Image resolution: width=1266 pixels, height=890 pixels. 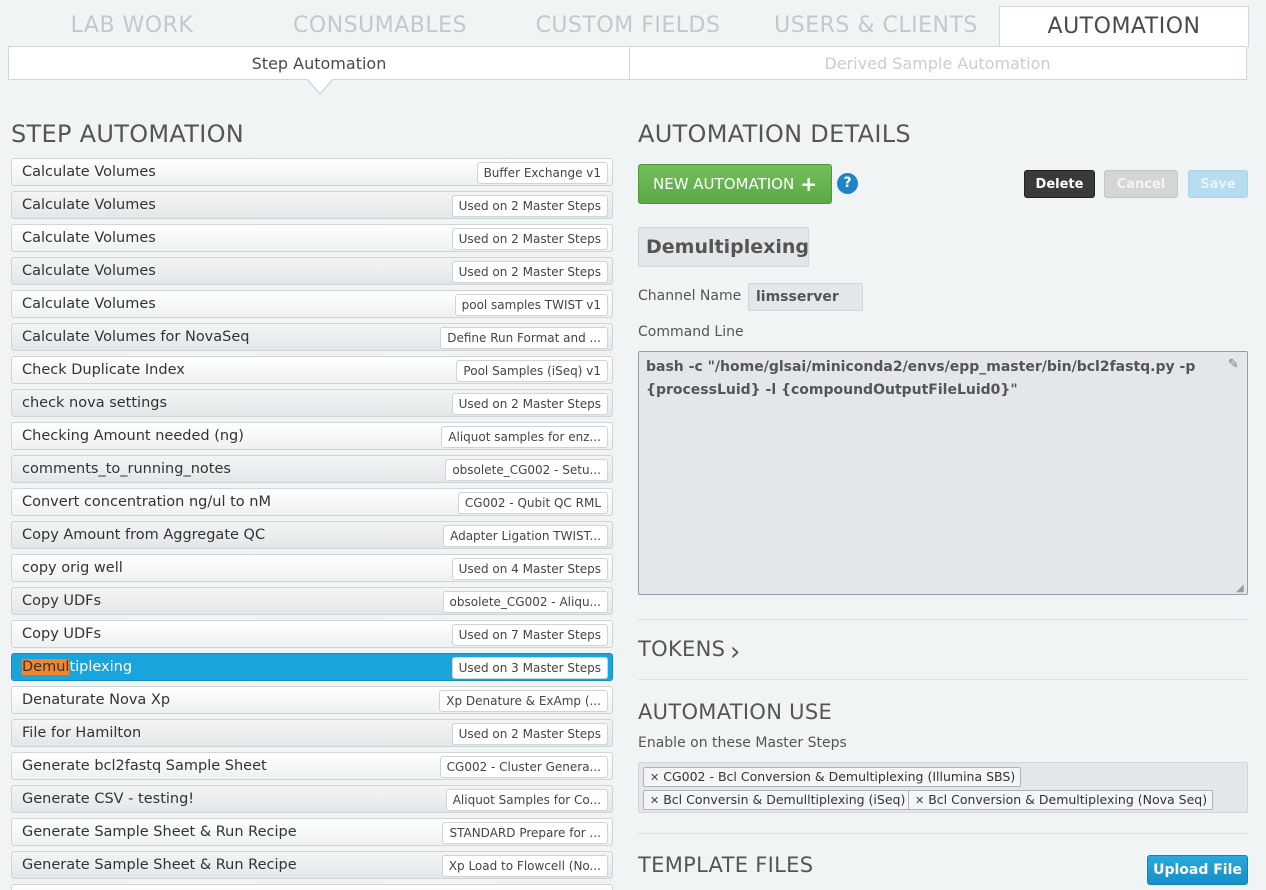 What do you see at coordinates (1124, 26) in the screenshot?
I see `tab-automation: AUTOMATION` at bounding box center [1124, 26].